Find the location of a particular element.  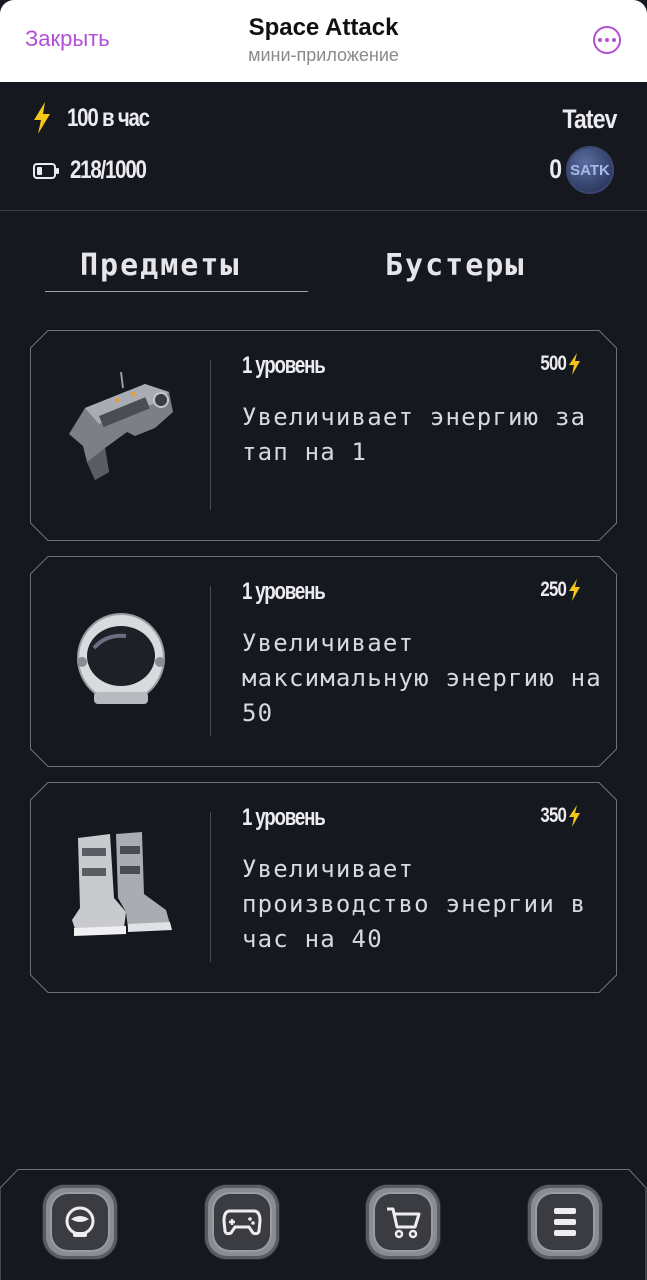

price-value: 350 is located at coordinates (553, 815).